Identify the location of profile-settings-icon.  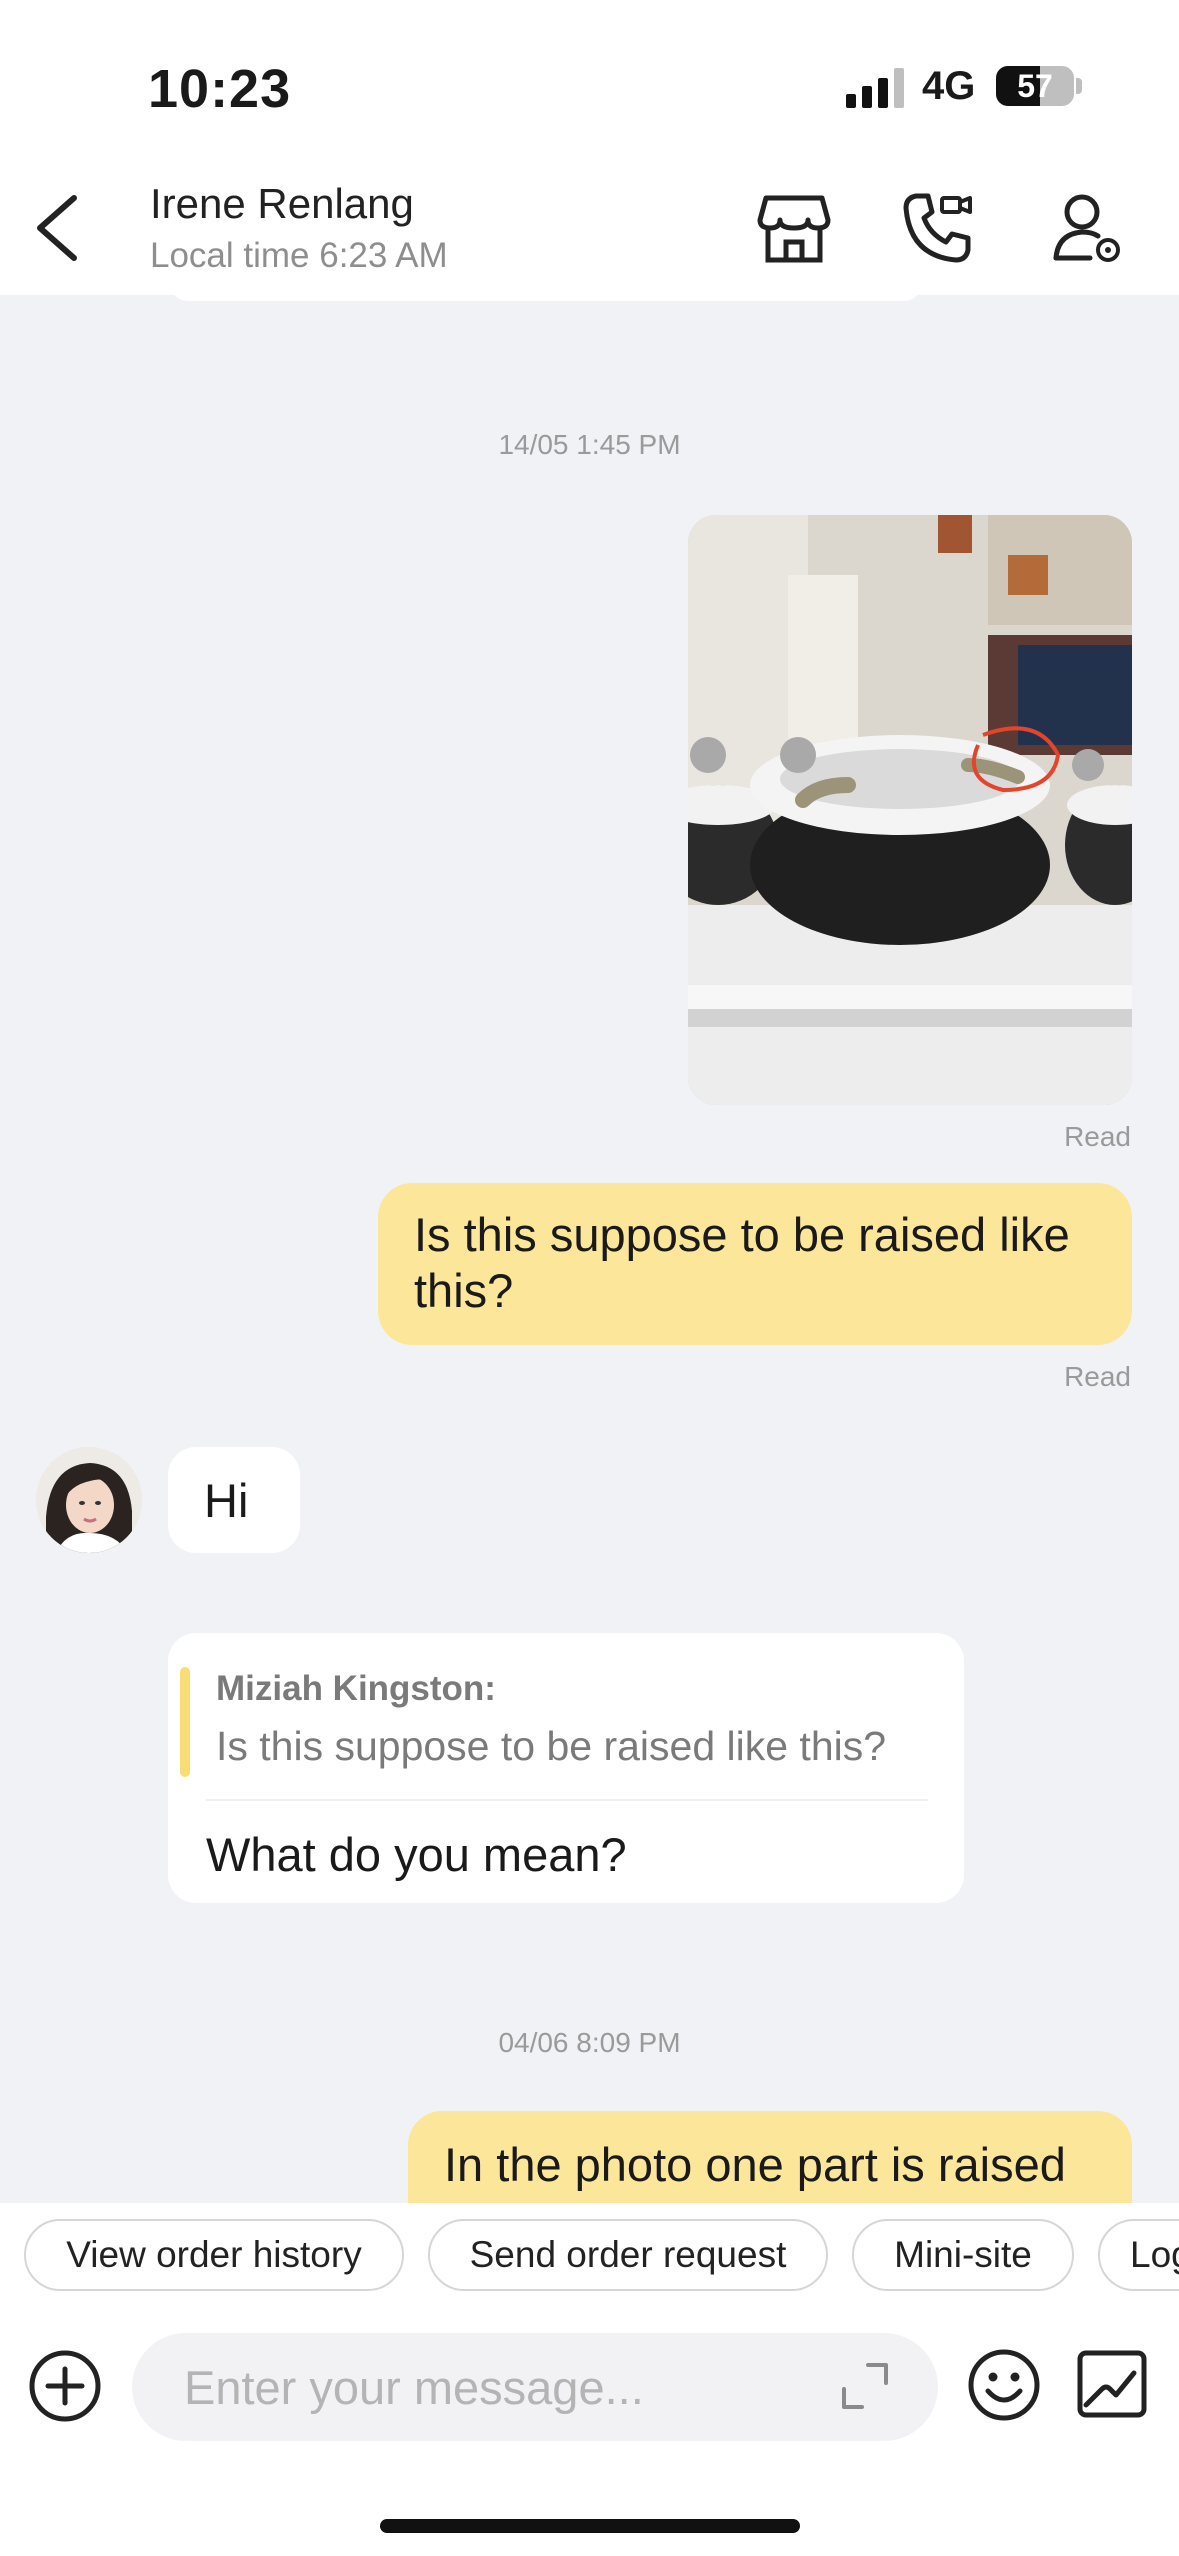
(1086, 228).